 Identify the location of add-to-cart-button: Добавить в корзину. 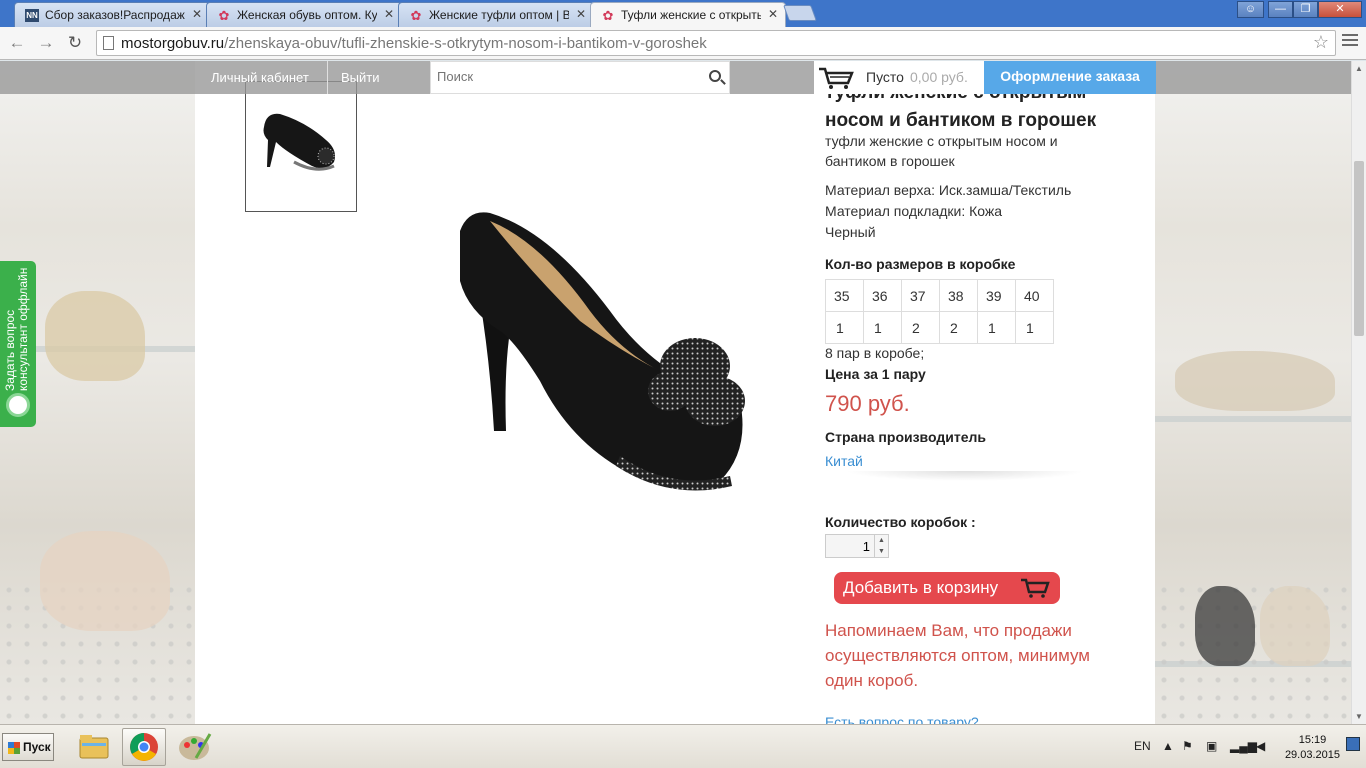
(947, 588).